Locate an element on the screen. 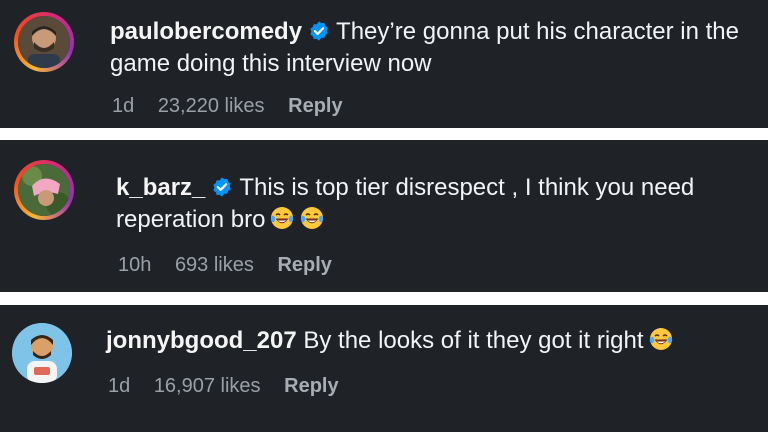 This screenshot has height=432, width=768. avatar-cartoon-icon is located at coordinates (42, 353).